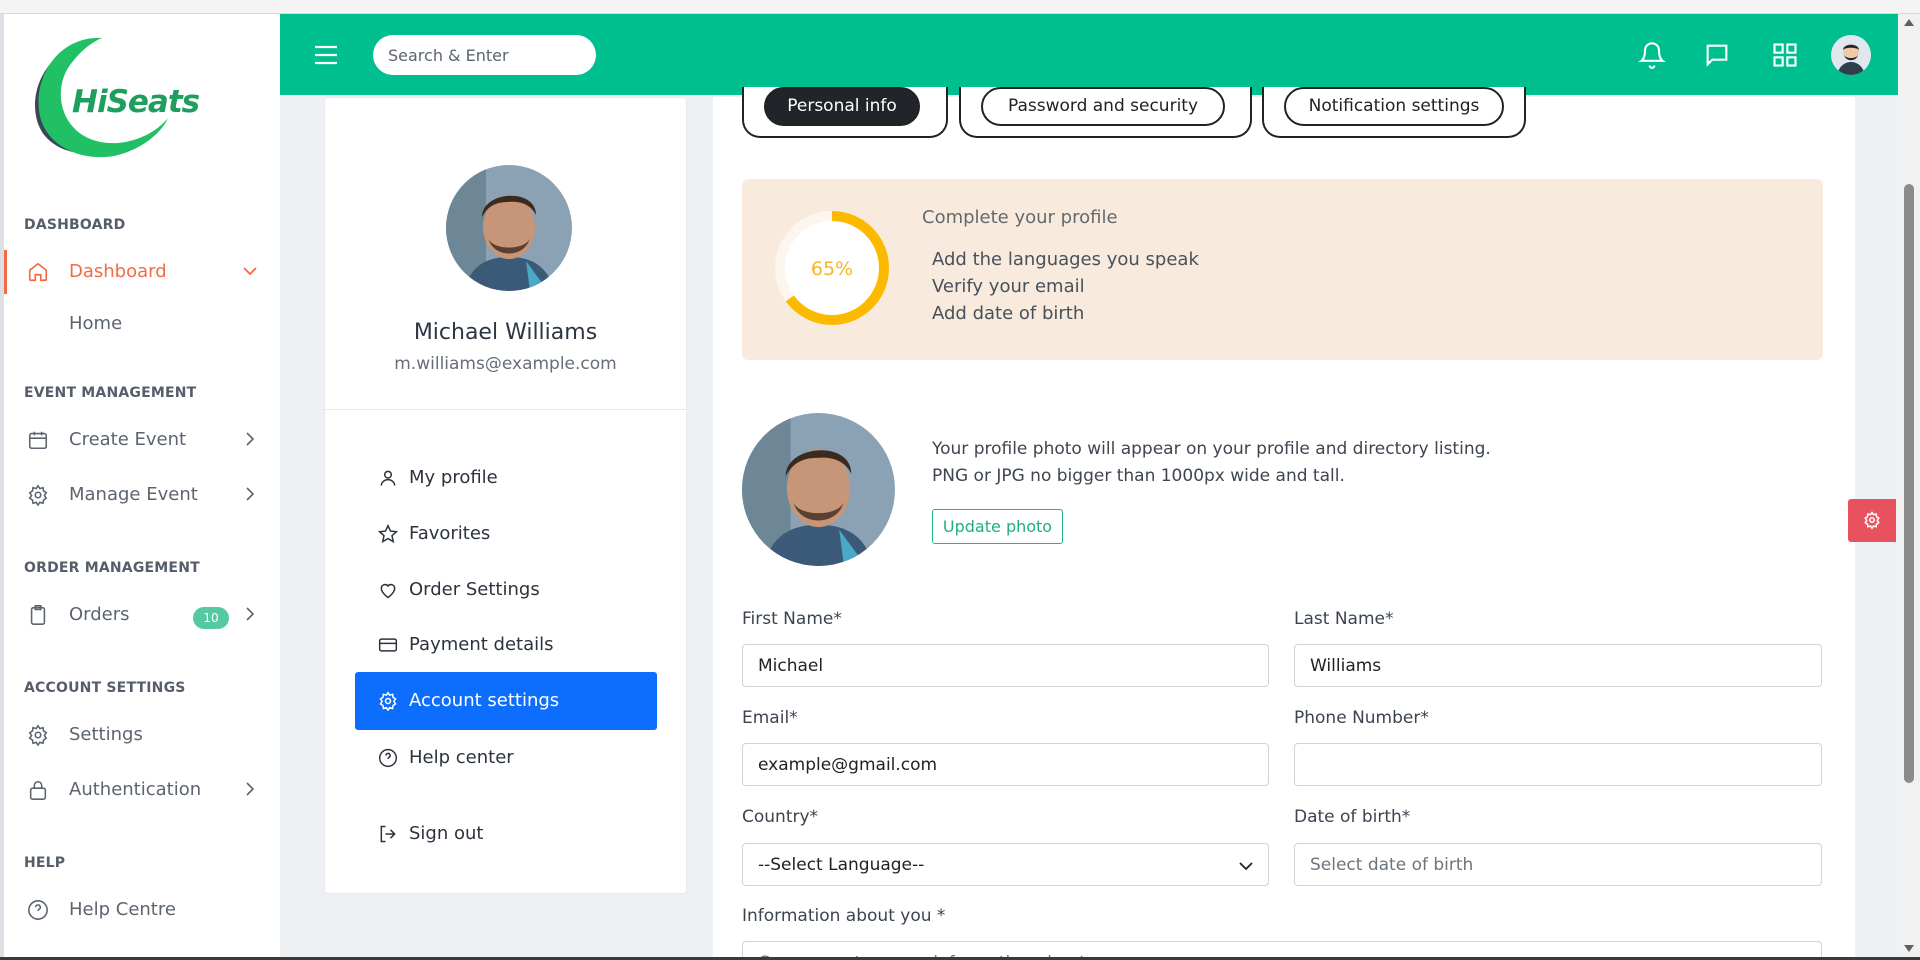 The width and height of the screenshot is (1920, 960). Describe the element at coordinates (110, 393) in the screenshot. I see `section-title-event: EVENT MANAGEMENT` at that location.